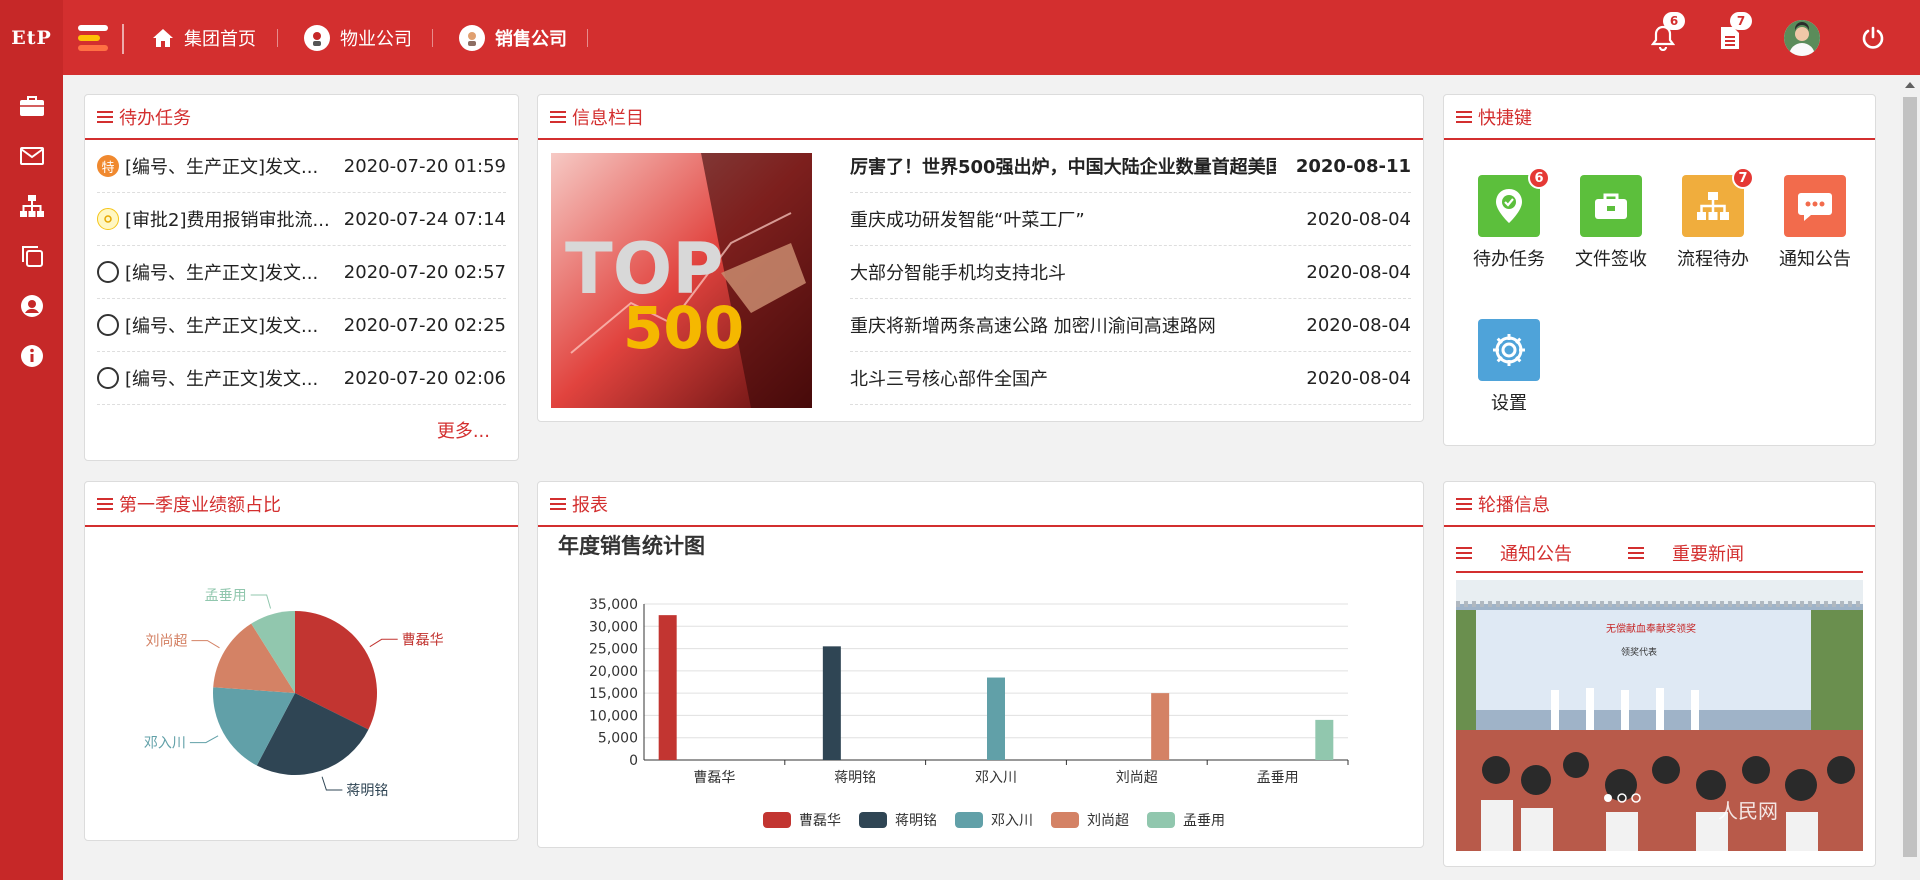 The width and height of the screenshot is (1920, 880). I want to click on pie-label: 孟垂用, so click(226, 596).